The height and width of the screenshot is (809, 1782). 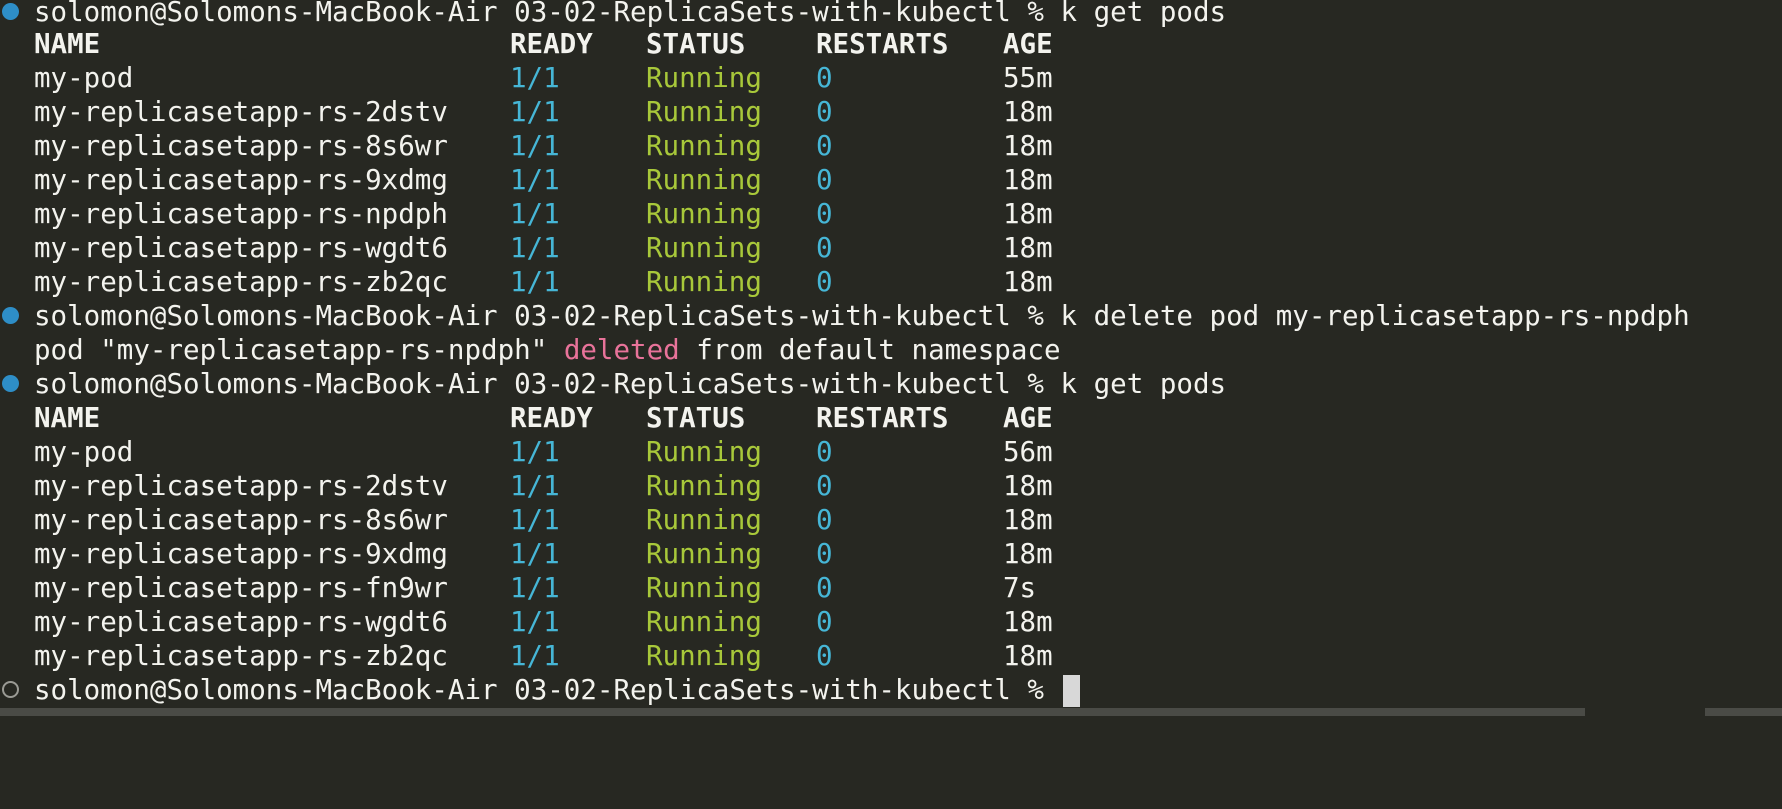 I want to click on col-name-header: NAME, so click(x=67, y=44).